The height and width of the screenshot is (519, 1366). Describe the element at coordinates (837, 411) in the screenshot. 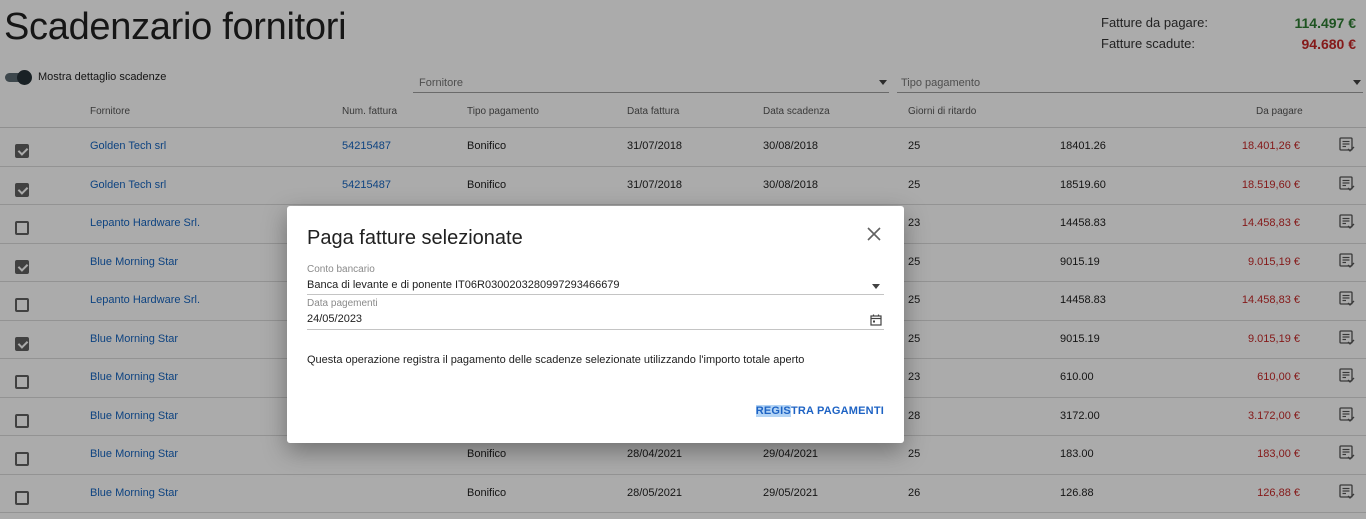

I see `button-label-rest: TRA PAGAMENTI` at that location.